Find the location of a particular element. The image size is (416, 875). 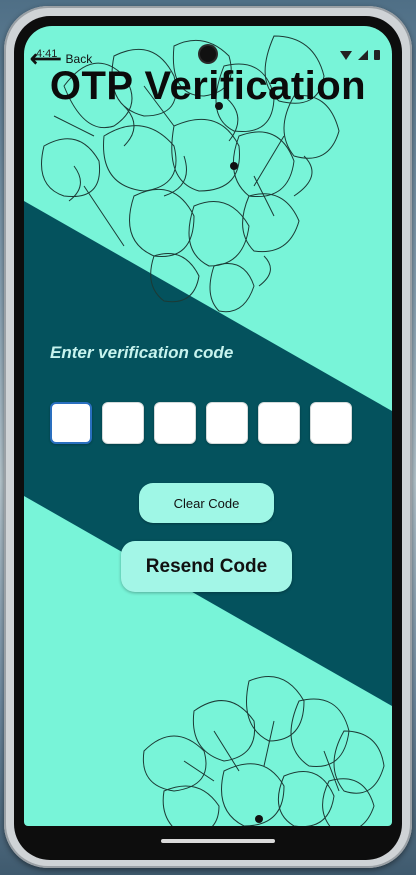

home-indicator is located at coordinates (218, 841).